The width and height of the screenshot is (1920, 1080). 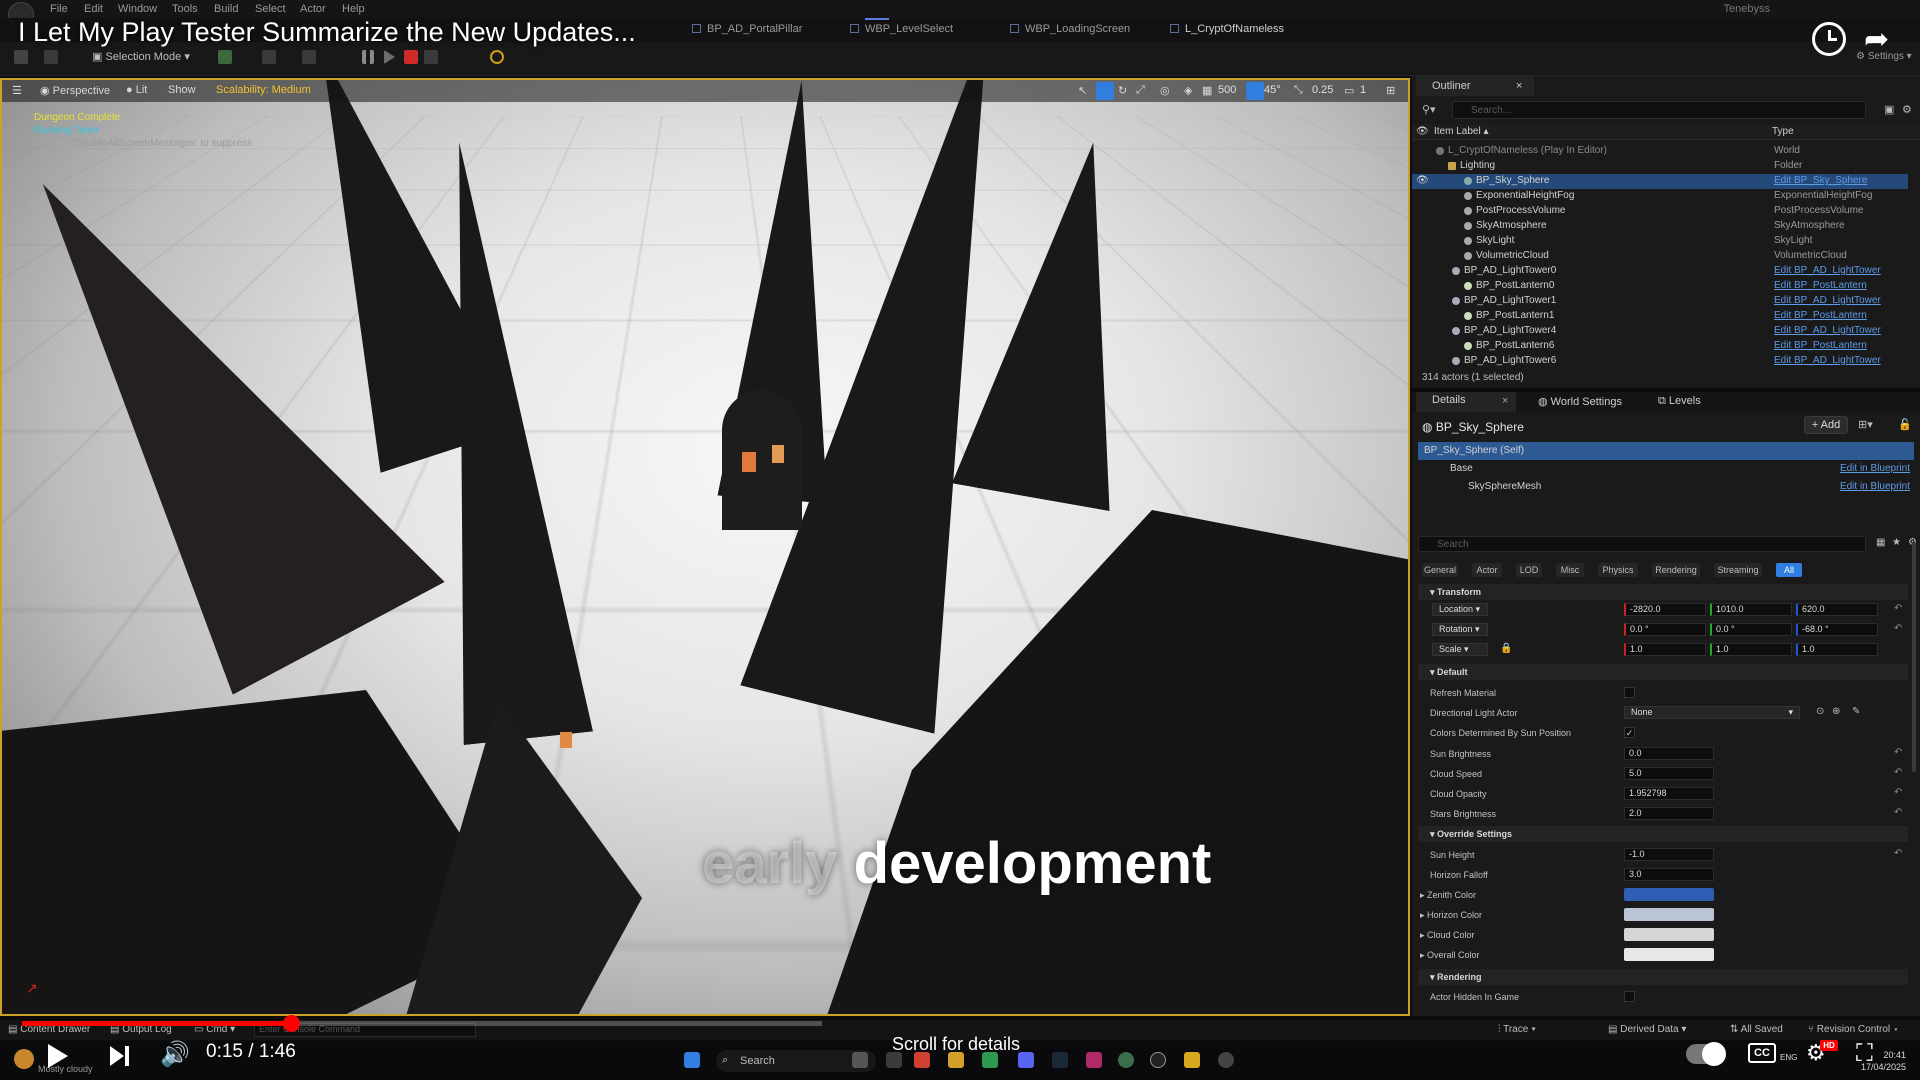 I want to click on menu-help: Help, so click(x=353, y=9).